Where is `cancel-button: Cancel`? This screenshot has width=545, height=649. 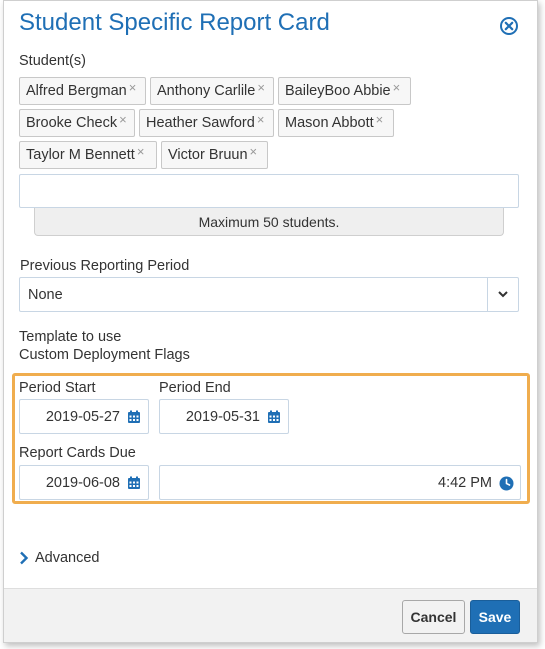
cancel-button: Cancel is located at coordinates (433, 617).